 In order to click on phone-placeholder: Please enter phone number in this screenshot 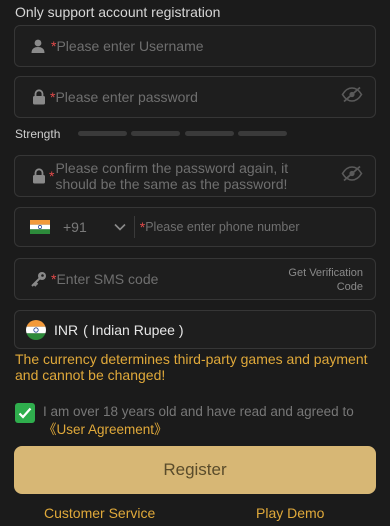, I will do `click(222, 227)`.